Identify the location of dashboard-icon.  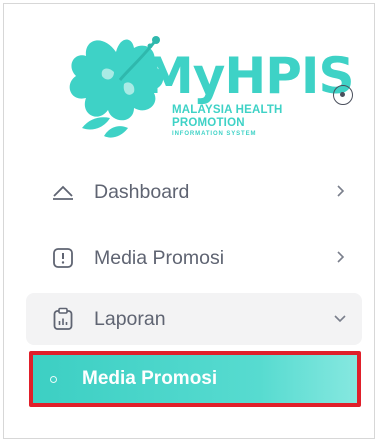
(63, 192).